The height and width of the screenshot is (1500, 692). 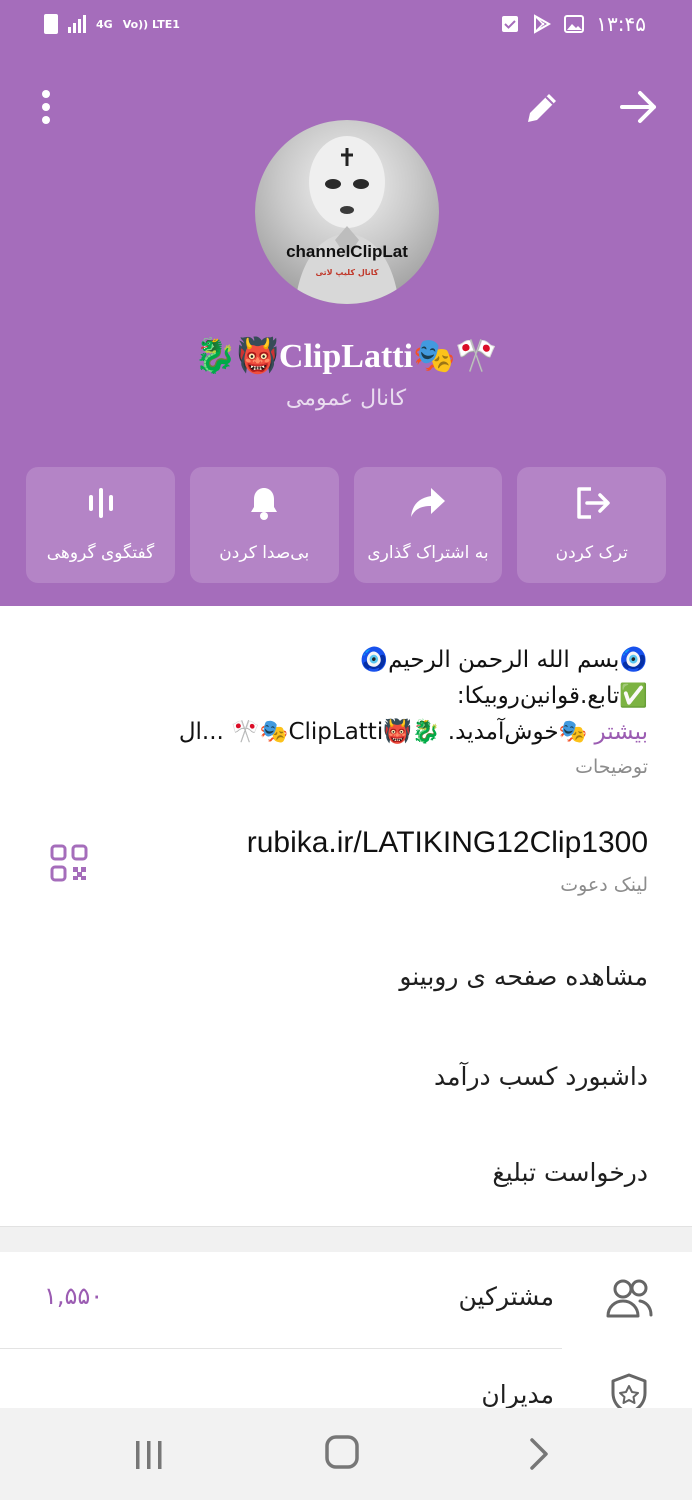 What do you see at coordinates (347, 272) in the screenshot?
I see `avatar-subtext: کانال کلیپ لاتی` at bounding box center [347, 272].